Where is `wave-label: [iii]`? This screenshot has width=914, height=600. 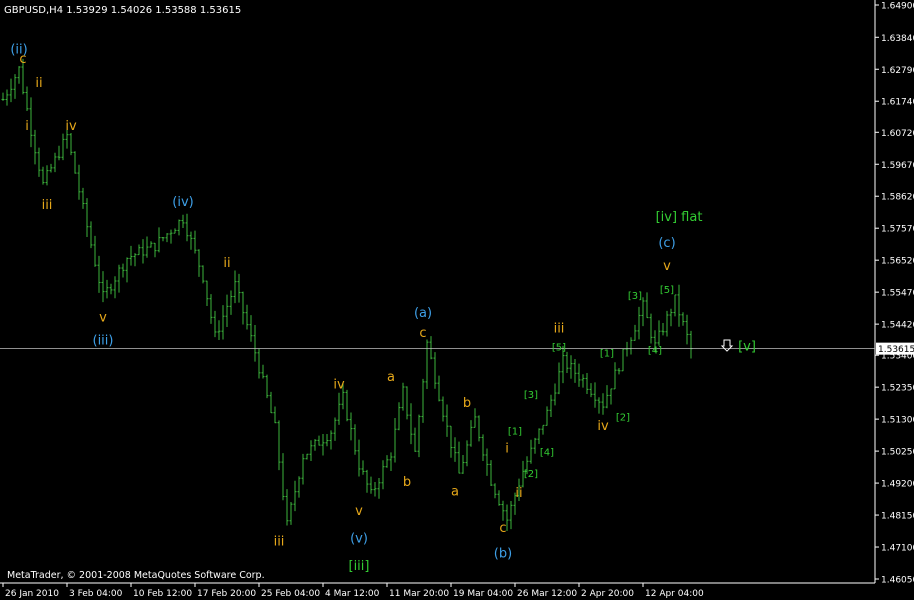 wave-label: [iii] is located at coordinates (359, 566).